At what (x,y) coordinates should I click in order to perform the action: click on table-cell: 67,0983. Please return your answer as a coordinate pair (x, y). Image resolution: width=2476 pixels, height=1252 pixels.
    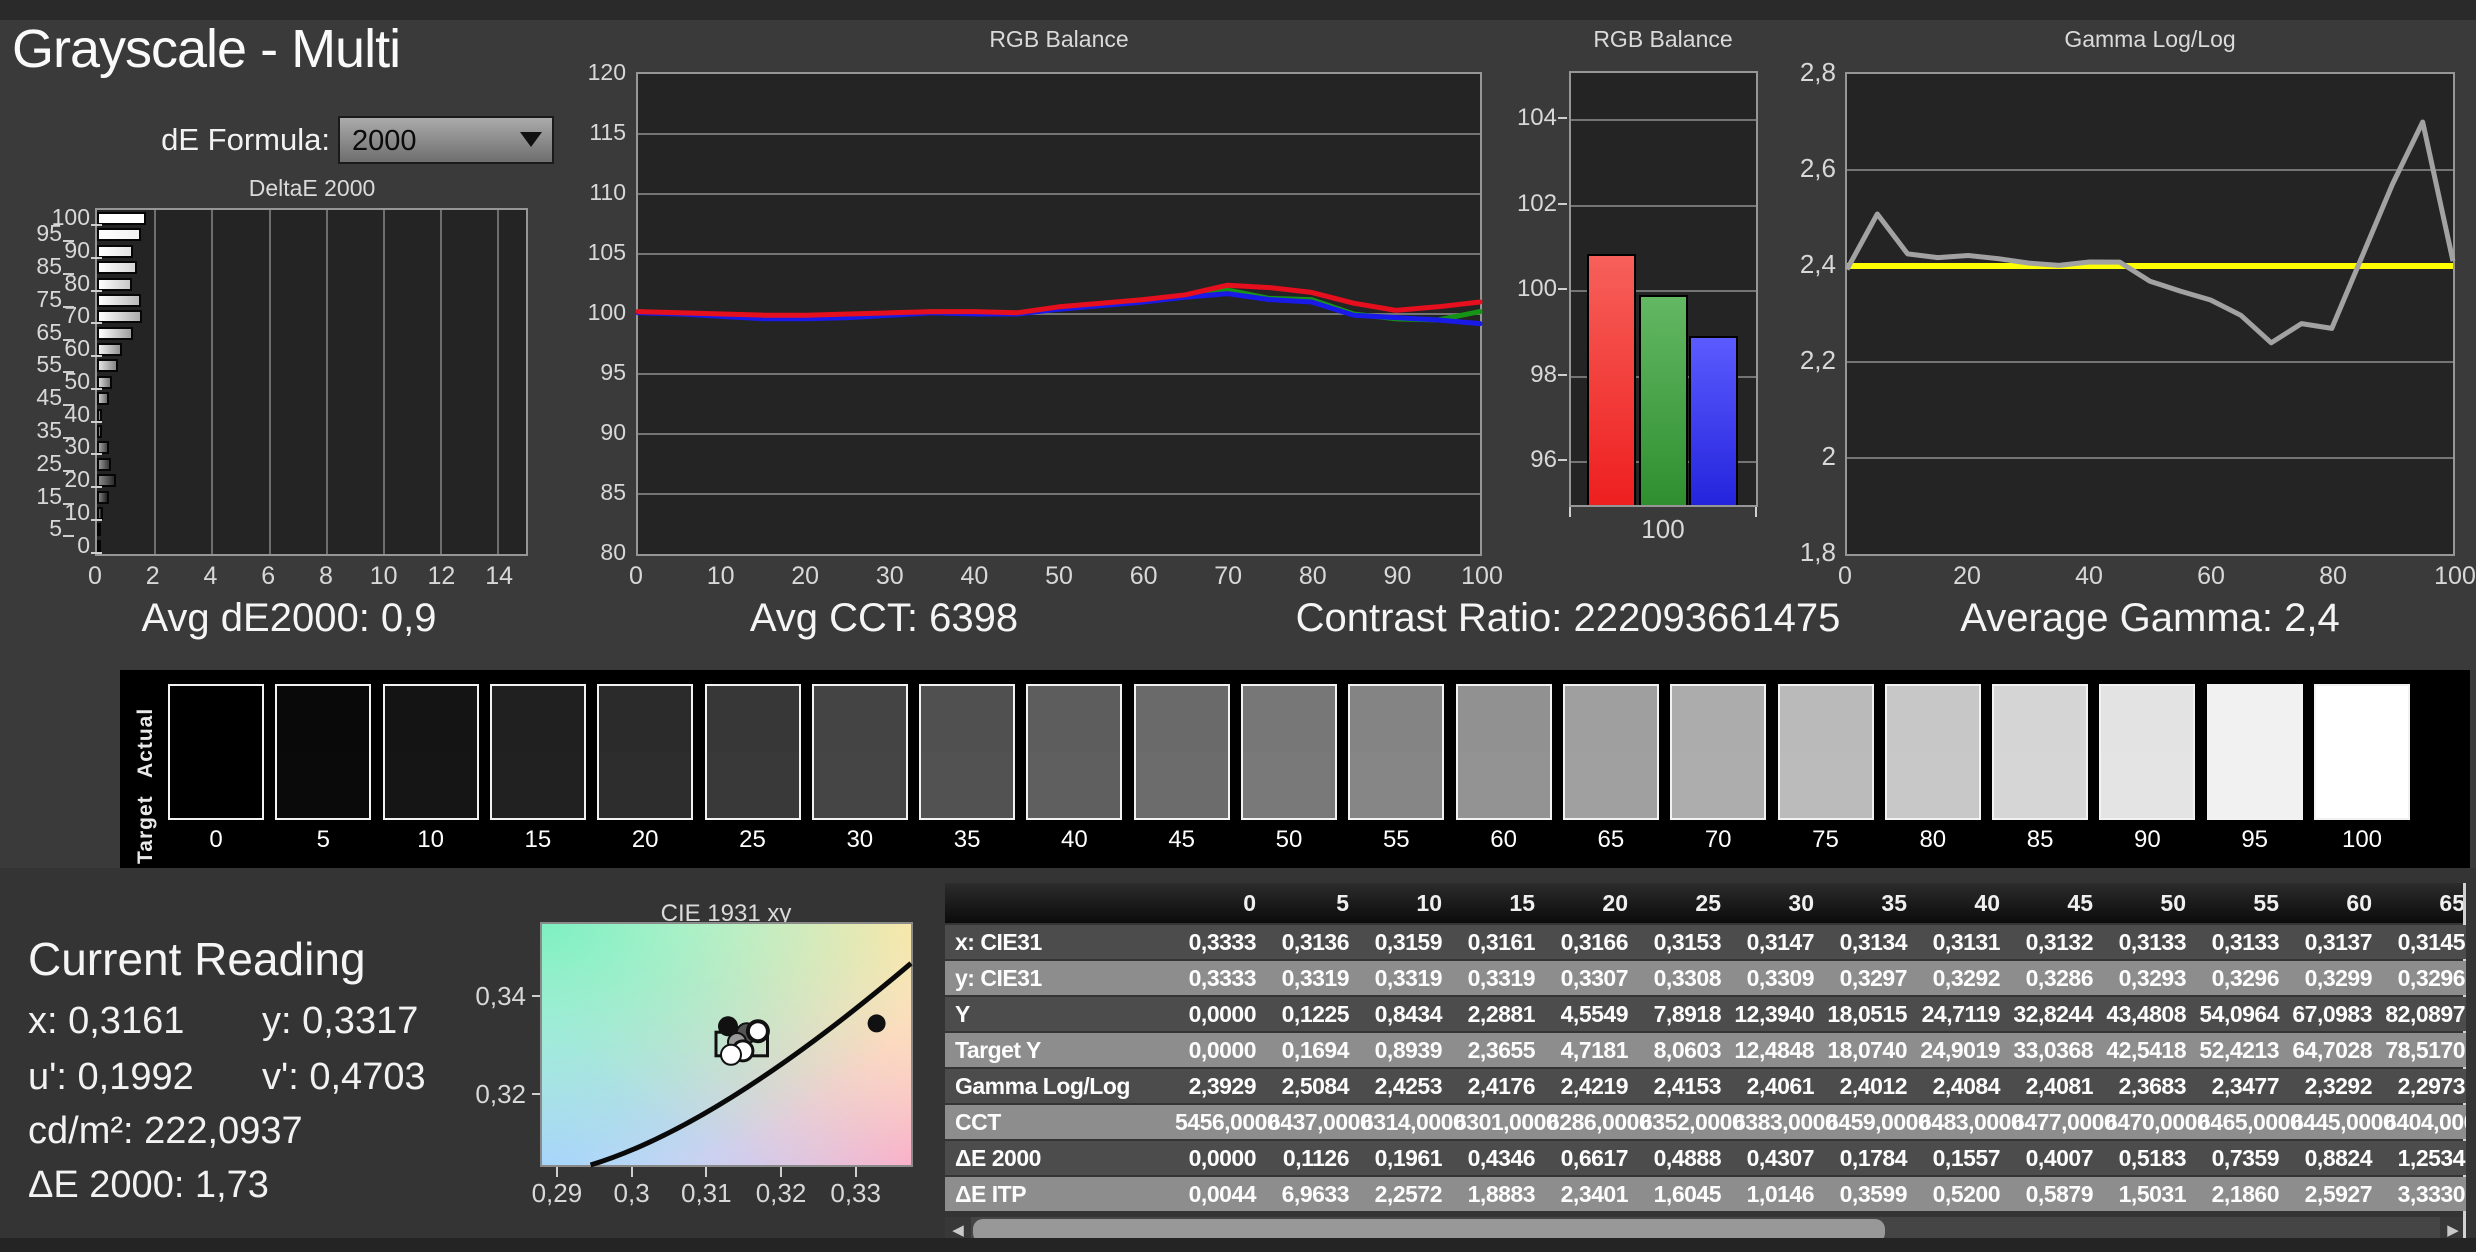
    Looking at the image, I should click on (2332, 1014).